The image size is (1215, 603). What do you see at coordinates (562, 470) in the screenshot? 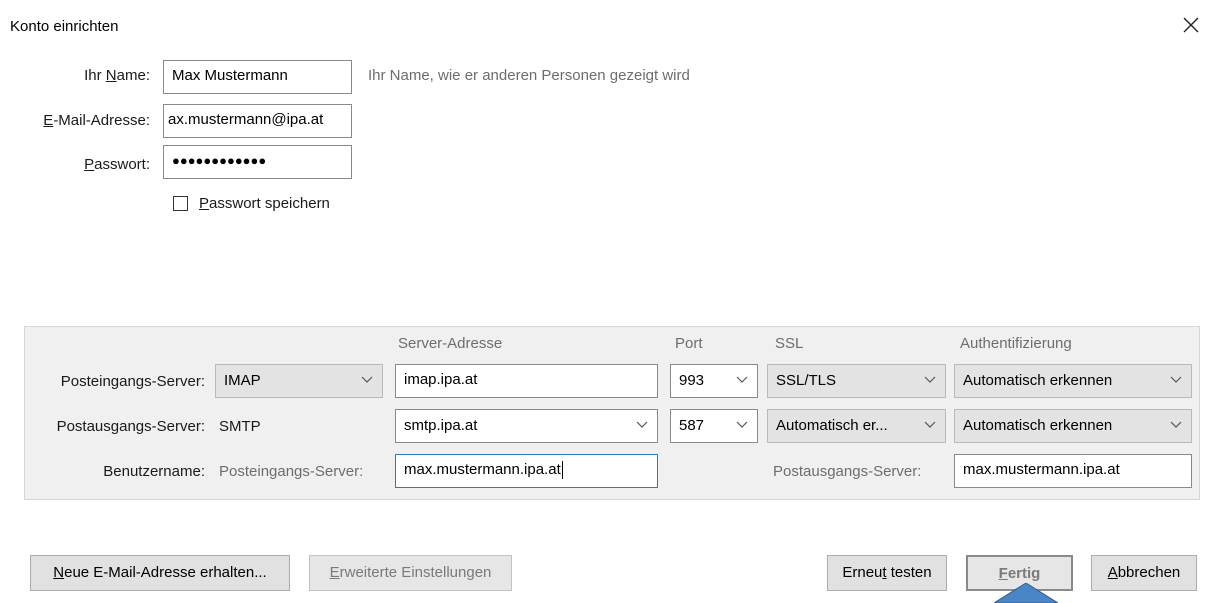
I see `text-caret` at bounding box center [562, 470].